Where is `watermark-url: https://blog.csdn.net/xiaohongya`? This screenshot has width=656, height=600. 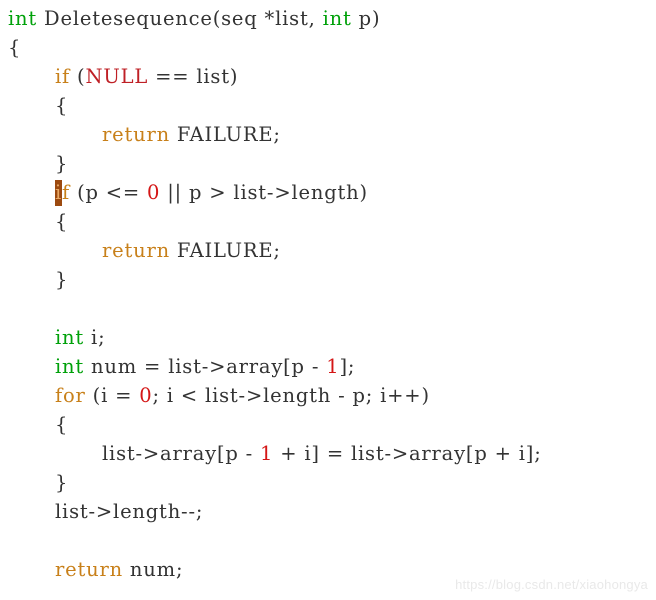 watermark-url: https://blog.csdn.net/xiaohongya is located at coordinates (551, 584).